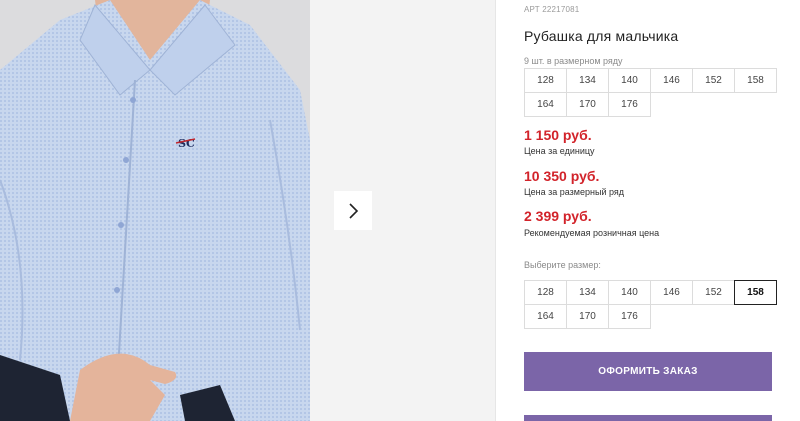 The image size is (800, 421). I want to click on size-option-134: 134, so click(587, 292).